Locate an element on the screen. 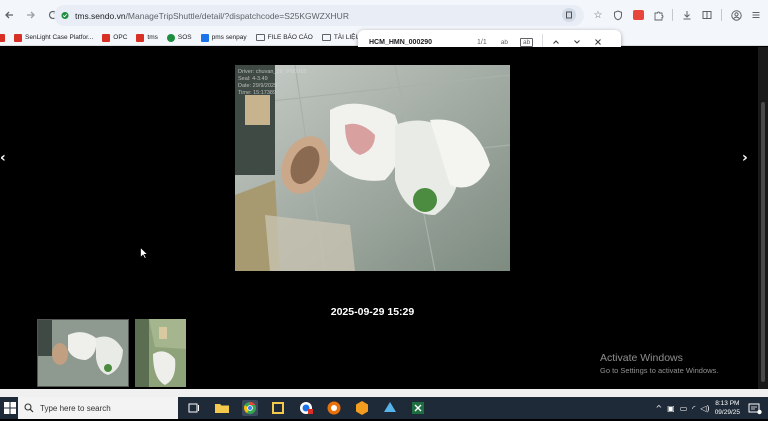  bookmark-sos: SOS is located at coordinates (179, 37).